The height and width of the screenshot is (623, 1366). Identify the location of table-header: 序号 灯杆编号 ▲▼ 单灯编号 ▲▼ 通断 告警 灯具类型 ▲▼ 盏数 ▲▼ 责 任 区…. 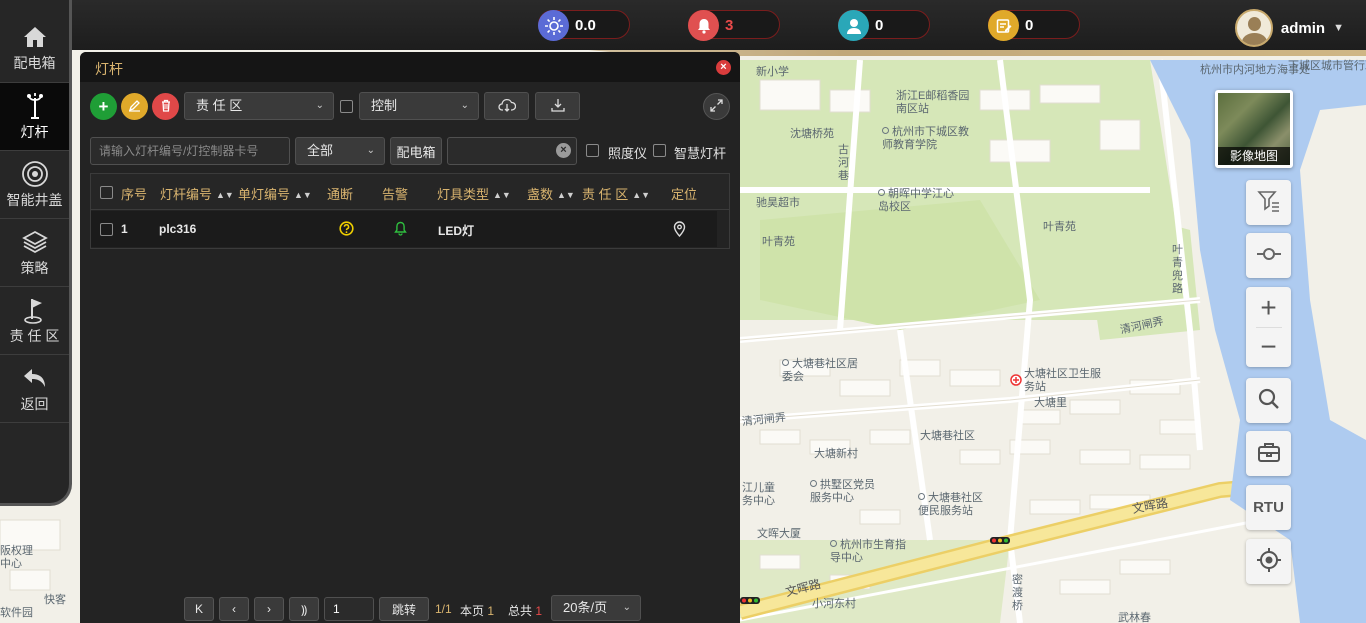
(410, 192).